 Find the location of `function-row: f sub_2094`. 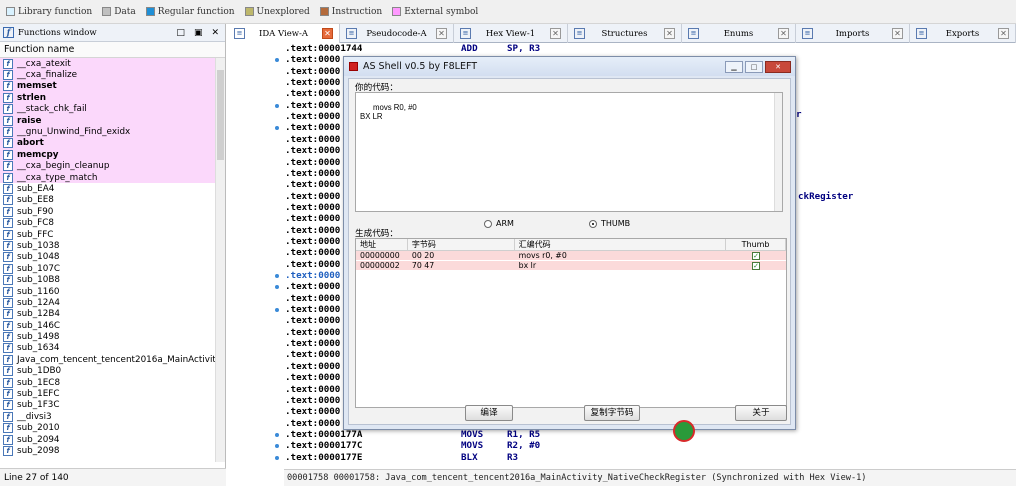

function-row: f sub_2094 is located at coordinates (108, 439).